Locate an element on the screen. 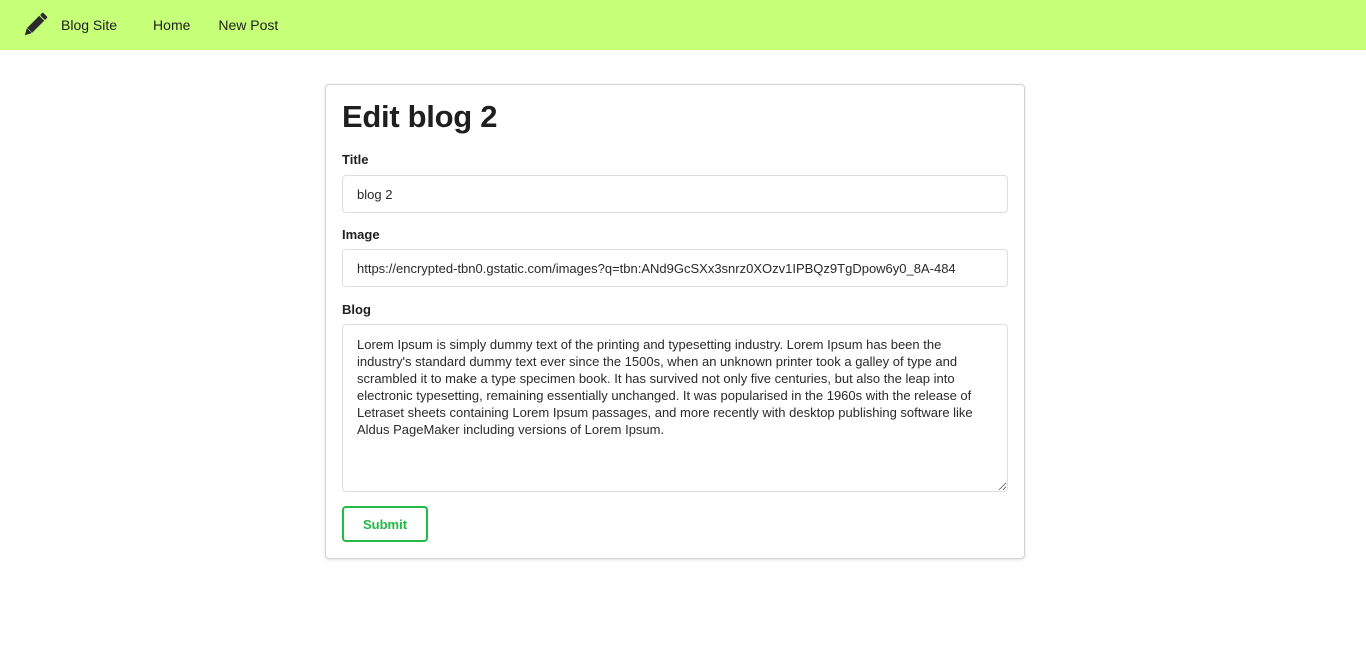 This screenshot has height=657, width=1366. brand-link: Blog Site is located at coordinates (69, 25).